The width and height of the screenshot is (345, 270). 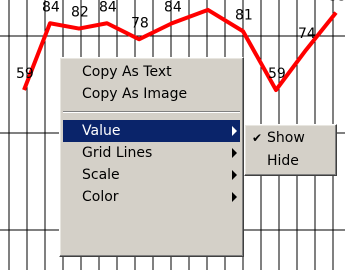 What do you see at coordinates (283, 161) in the screenshot?
I see `submenu-item-label: Hide` at bounding box center [283, 161].